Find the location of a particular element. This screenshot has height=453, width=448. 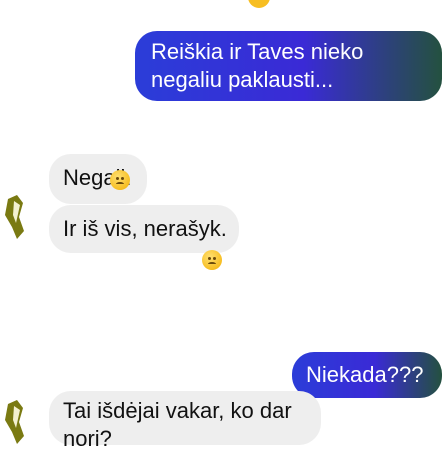

message-incoming-1: Negali. is located at coordinates (98, 179).